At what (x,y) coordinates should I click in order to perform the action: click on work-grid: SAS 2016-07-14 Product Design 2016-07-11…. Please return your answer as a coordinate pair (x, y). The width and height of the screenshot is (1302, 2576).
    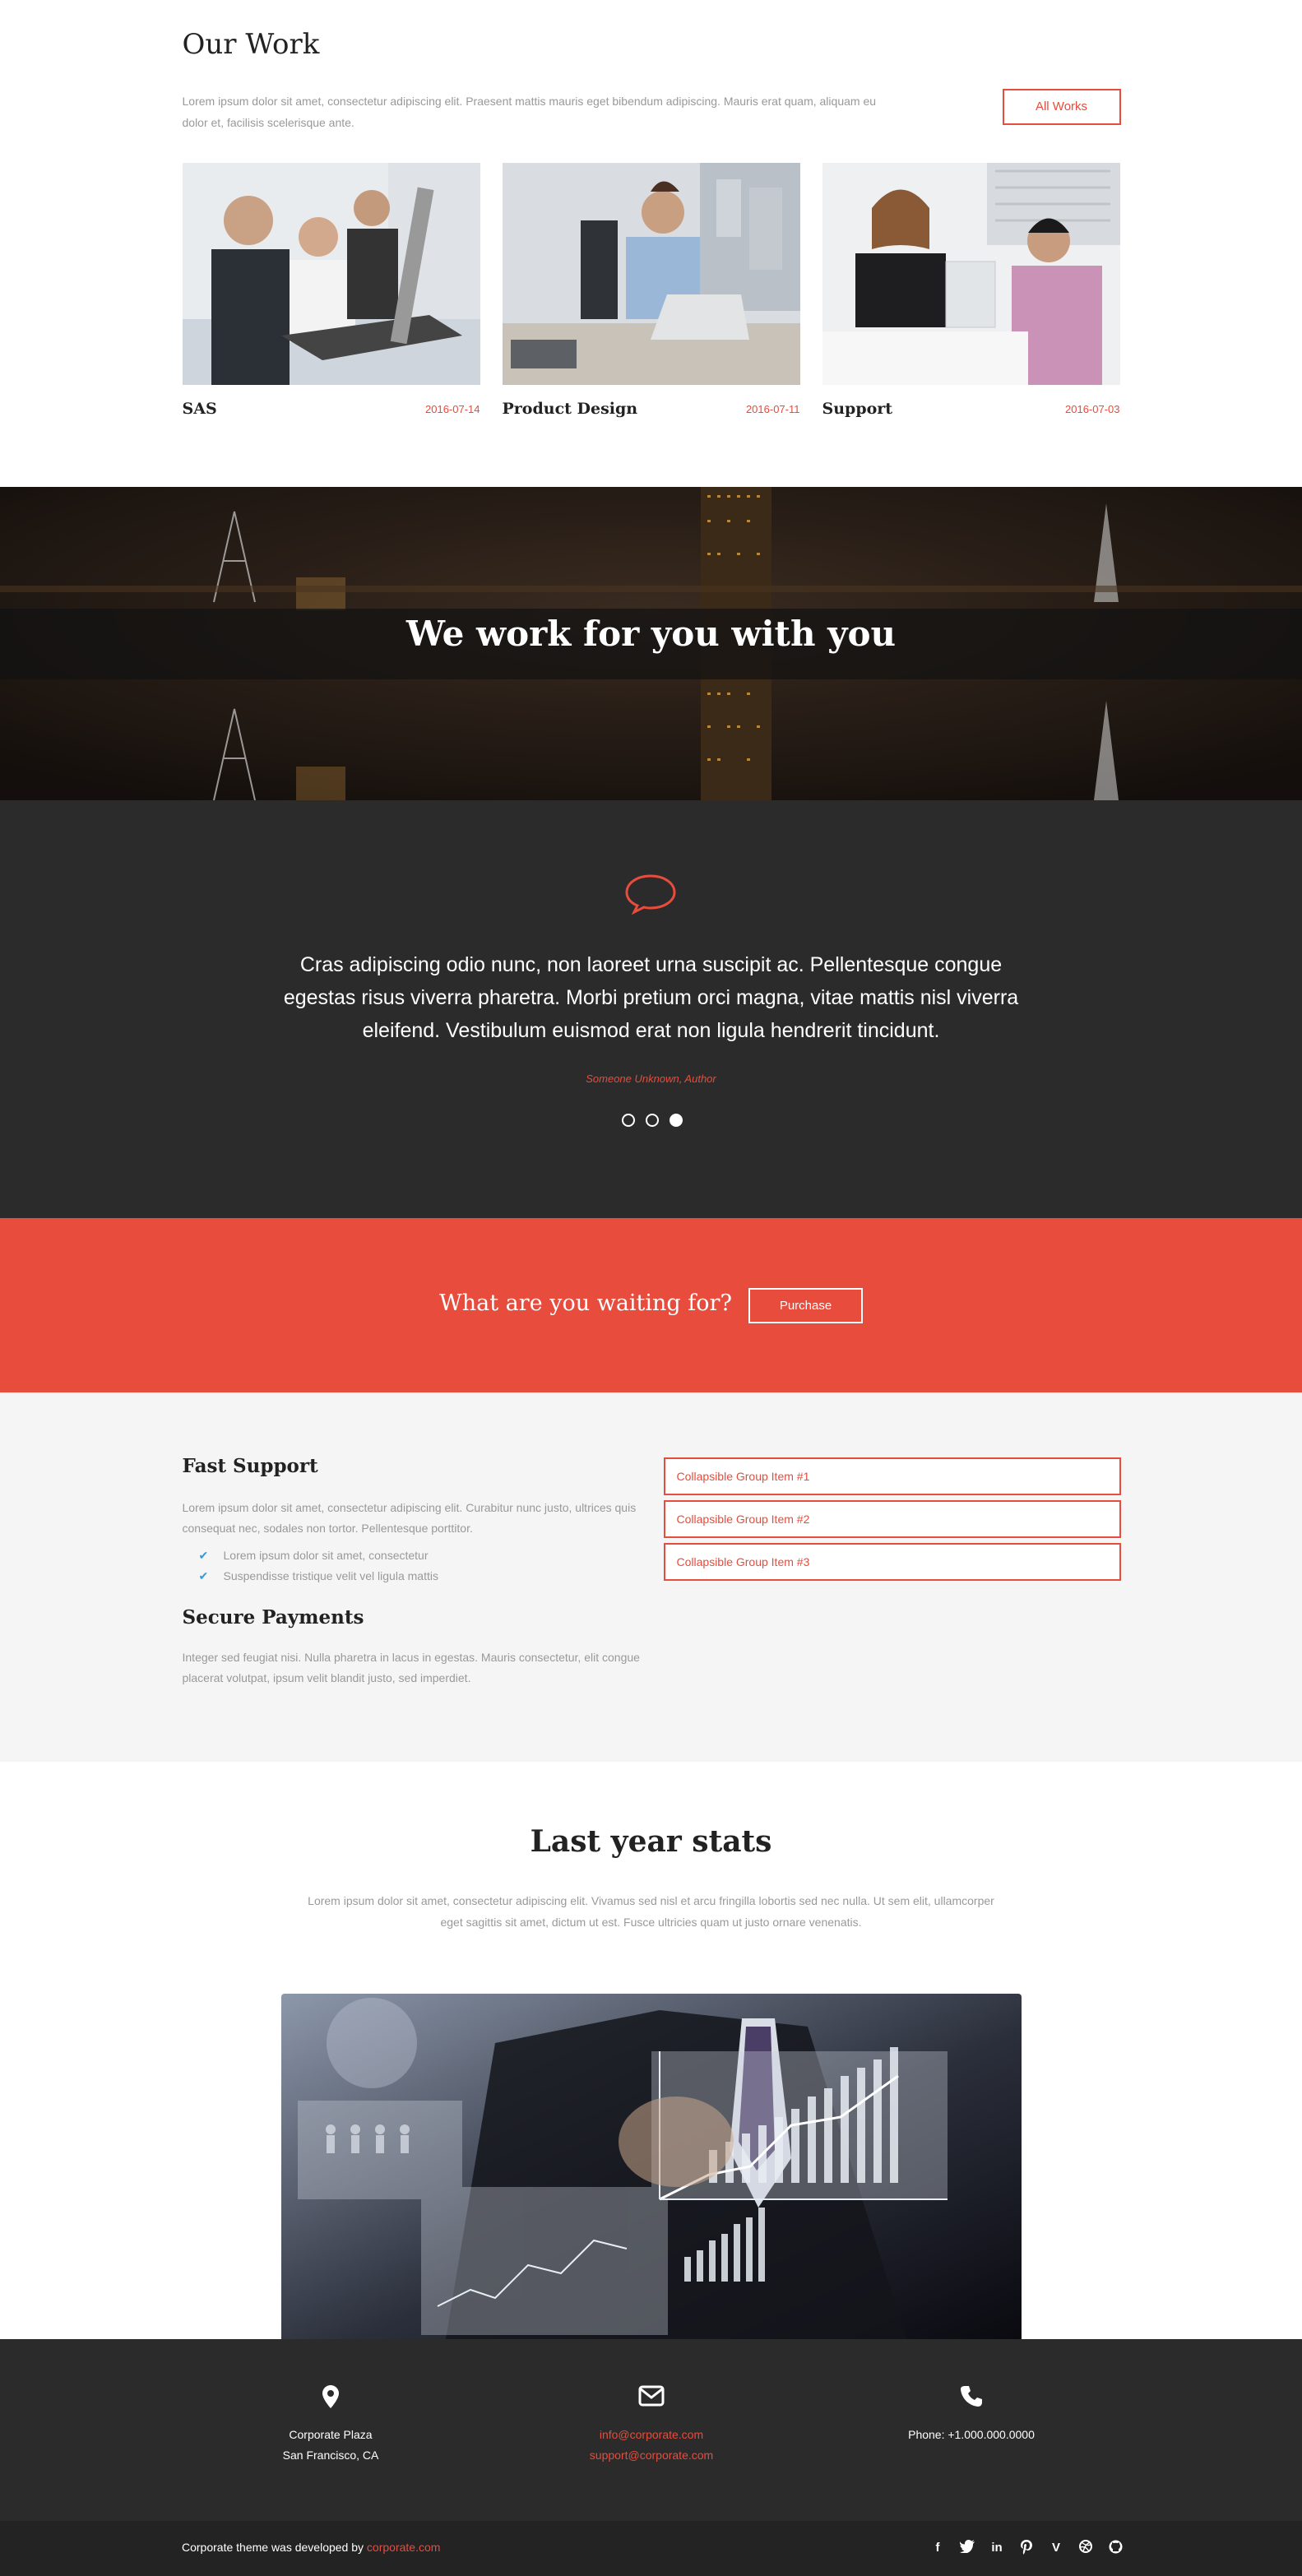
    Looking at the image, I should click on (651, 290).